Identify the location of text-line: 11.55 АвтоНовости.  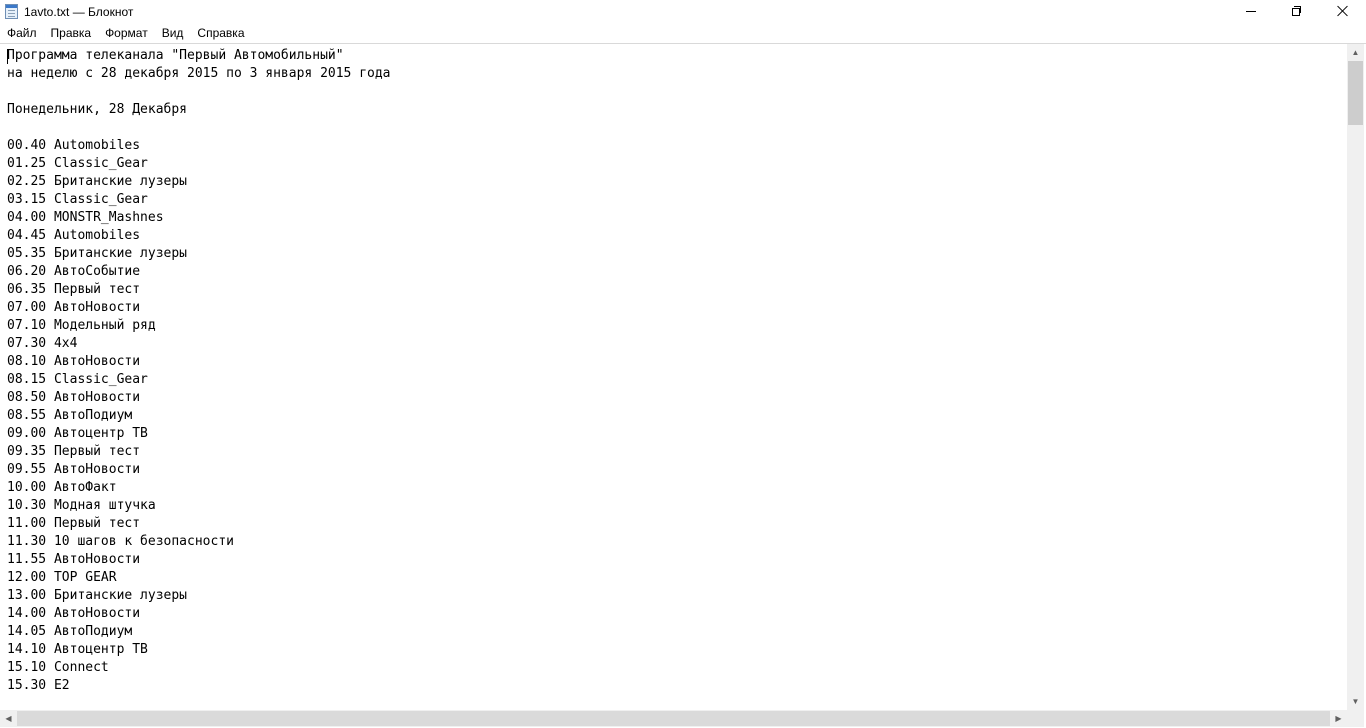
(74, 559).